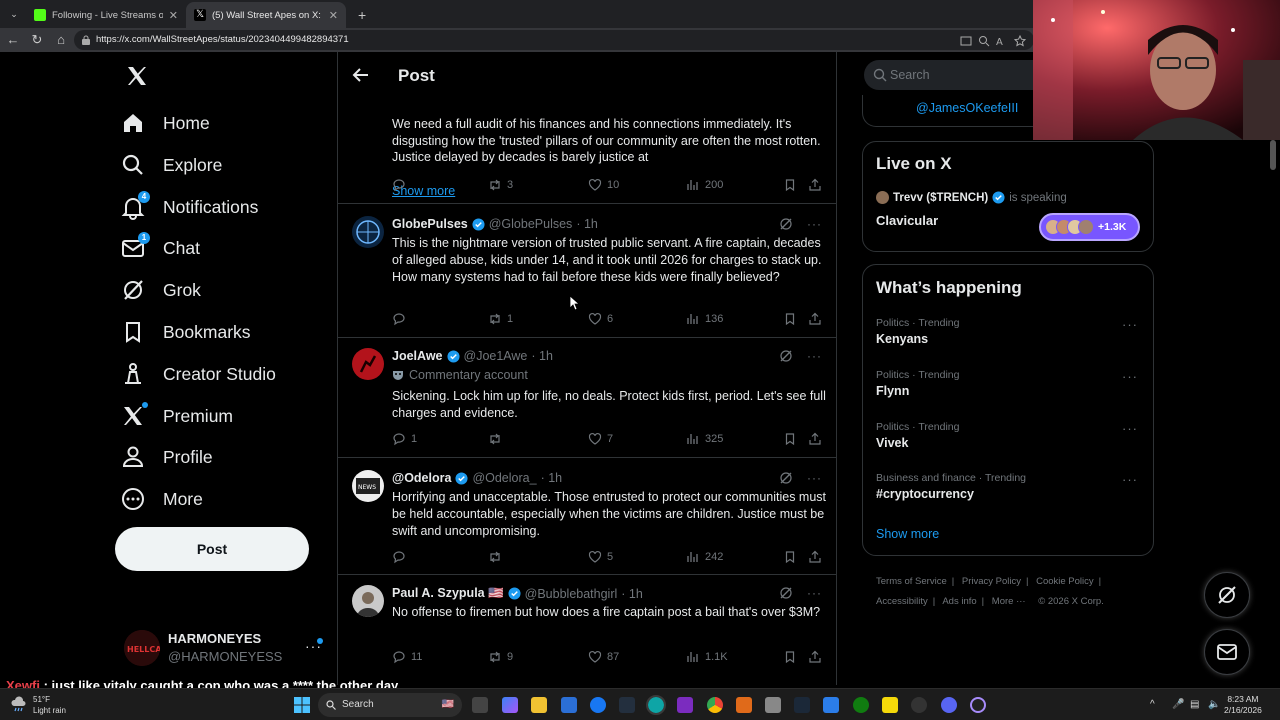 The height and width of the screenshot is (720, 1280). What do you see at coordinates (991, 581) in the screenshot?
I see `footer-link: Privacy Policy` at bounding box center [991, 581].